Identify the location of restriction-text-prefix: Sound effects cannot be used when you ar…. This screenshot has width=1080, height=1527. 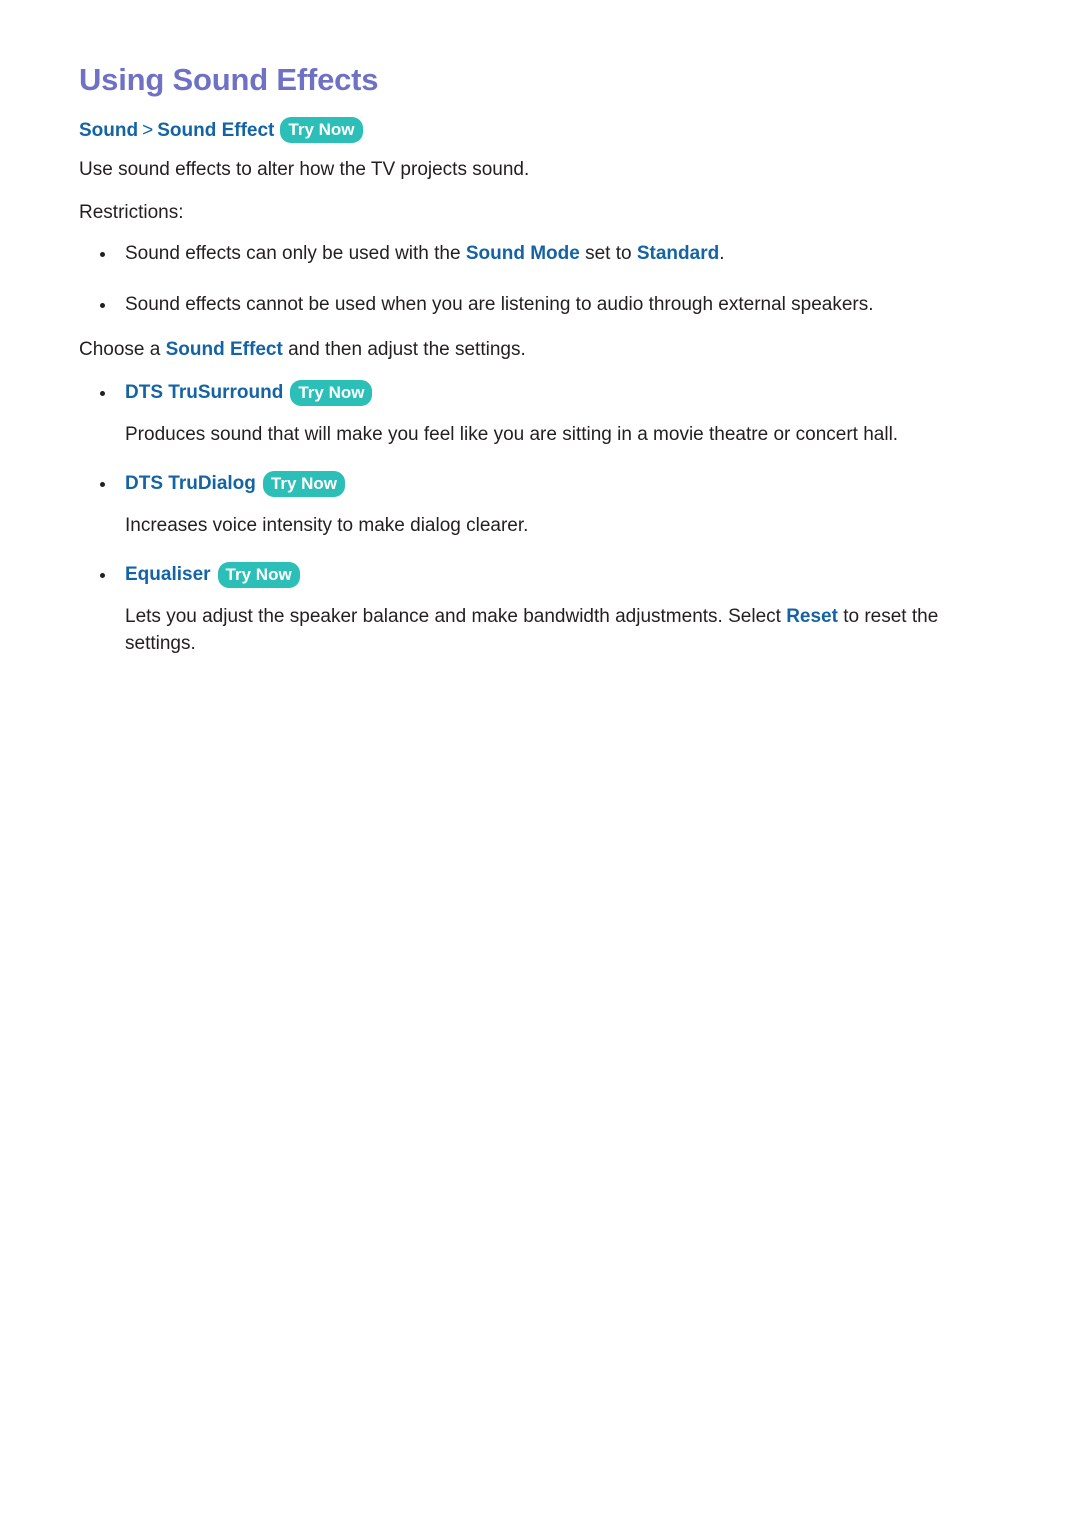
(499, 305).